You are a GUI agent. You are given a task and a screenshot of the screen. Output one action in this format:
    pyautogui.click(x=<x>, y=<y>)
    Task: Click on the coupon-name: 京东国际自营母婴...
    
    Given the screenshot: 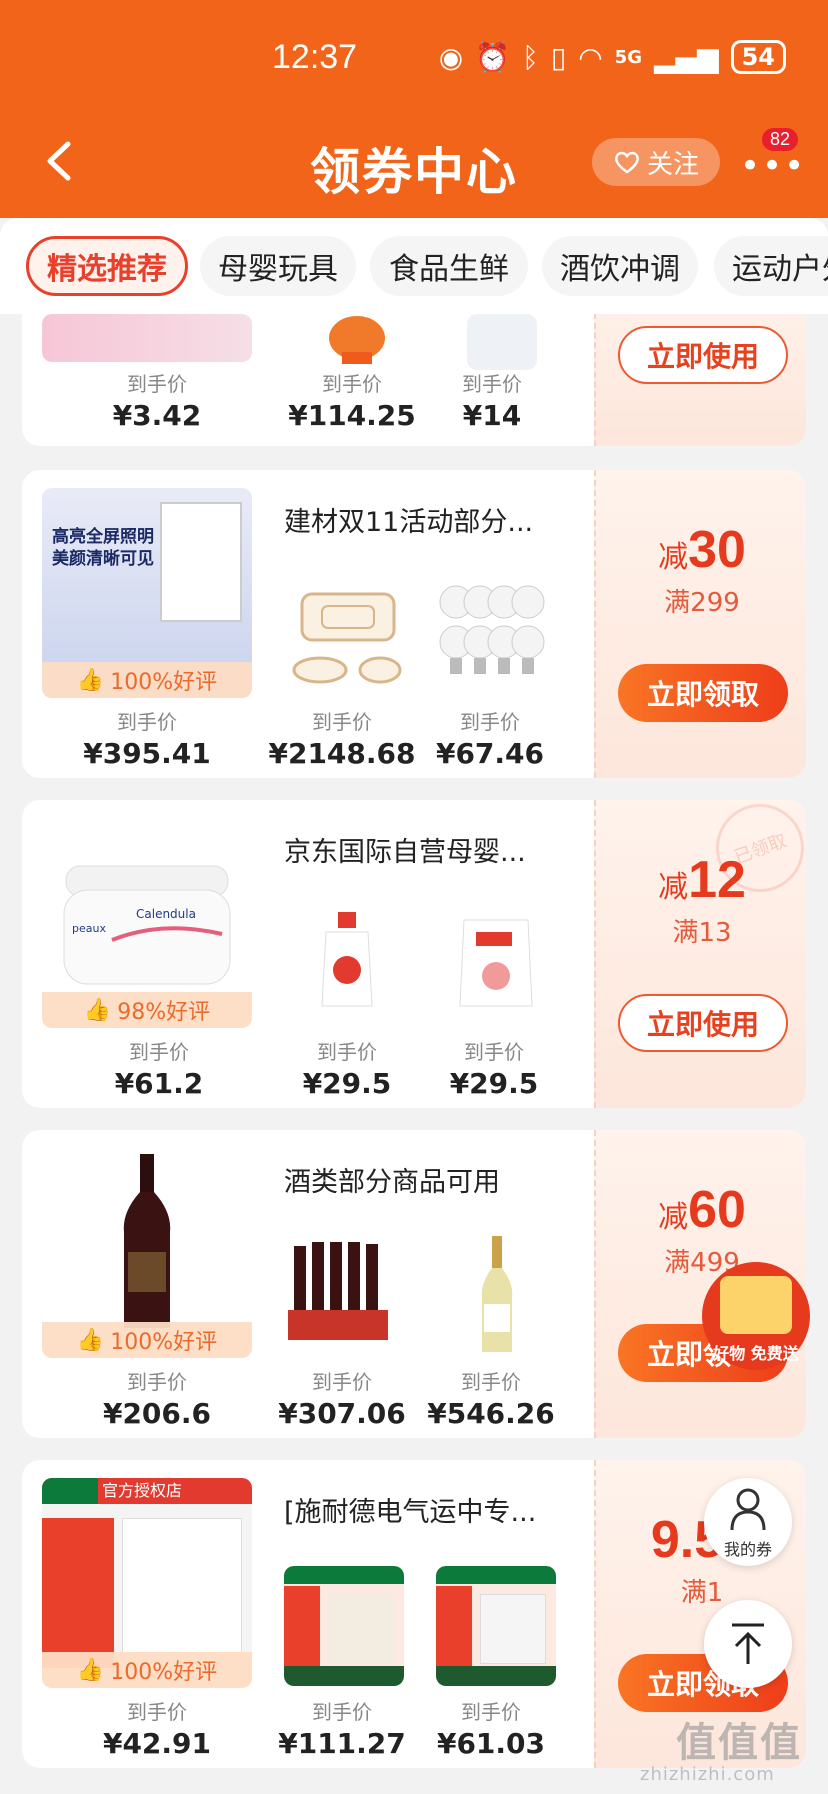 What is the action you would take?
    pyautogui.click(x=405, y=852)
    